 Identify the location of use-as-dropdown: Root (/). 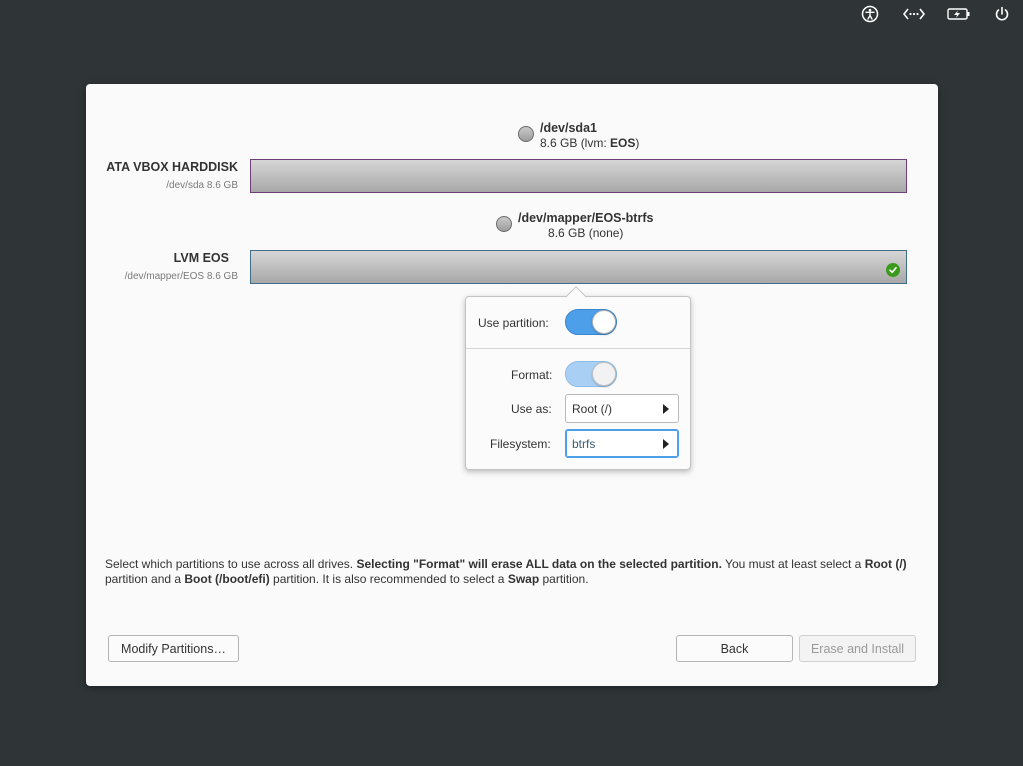
(622, 408).